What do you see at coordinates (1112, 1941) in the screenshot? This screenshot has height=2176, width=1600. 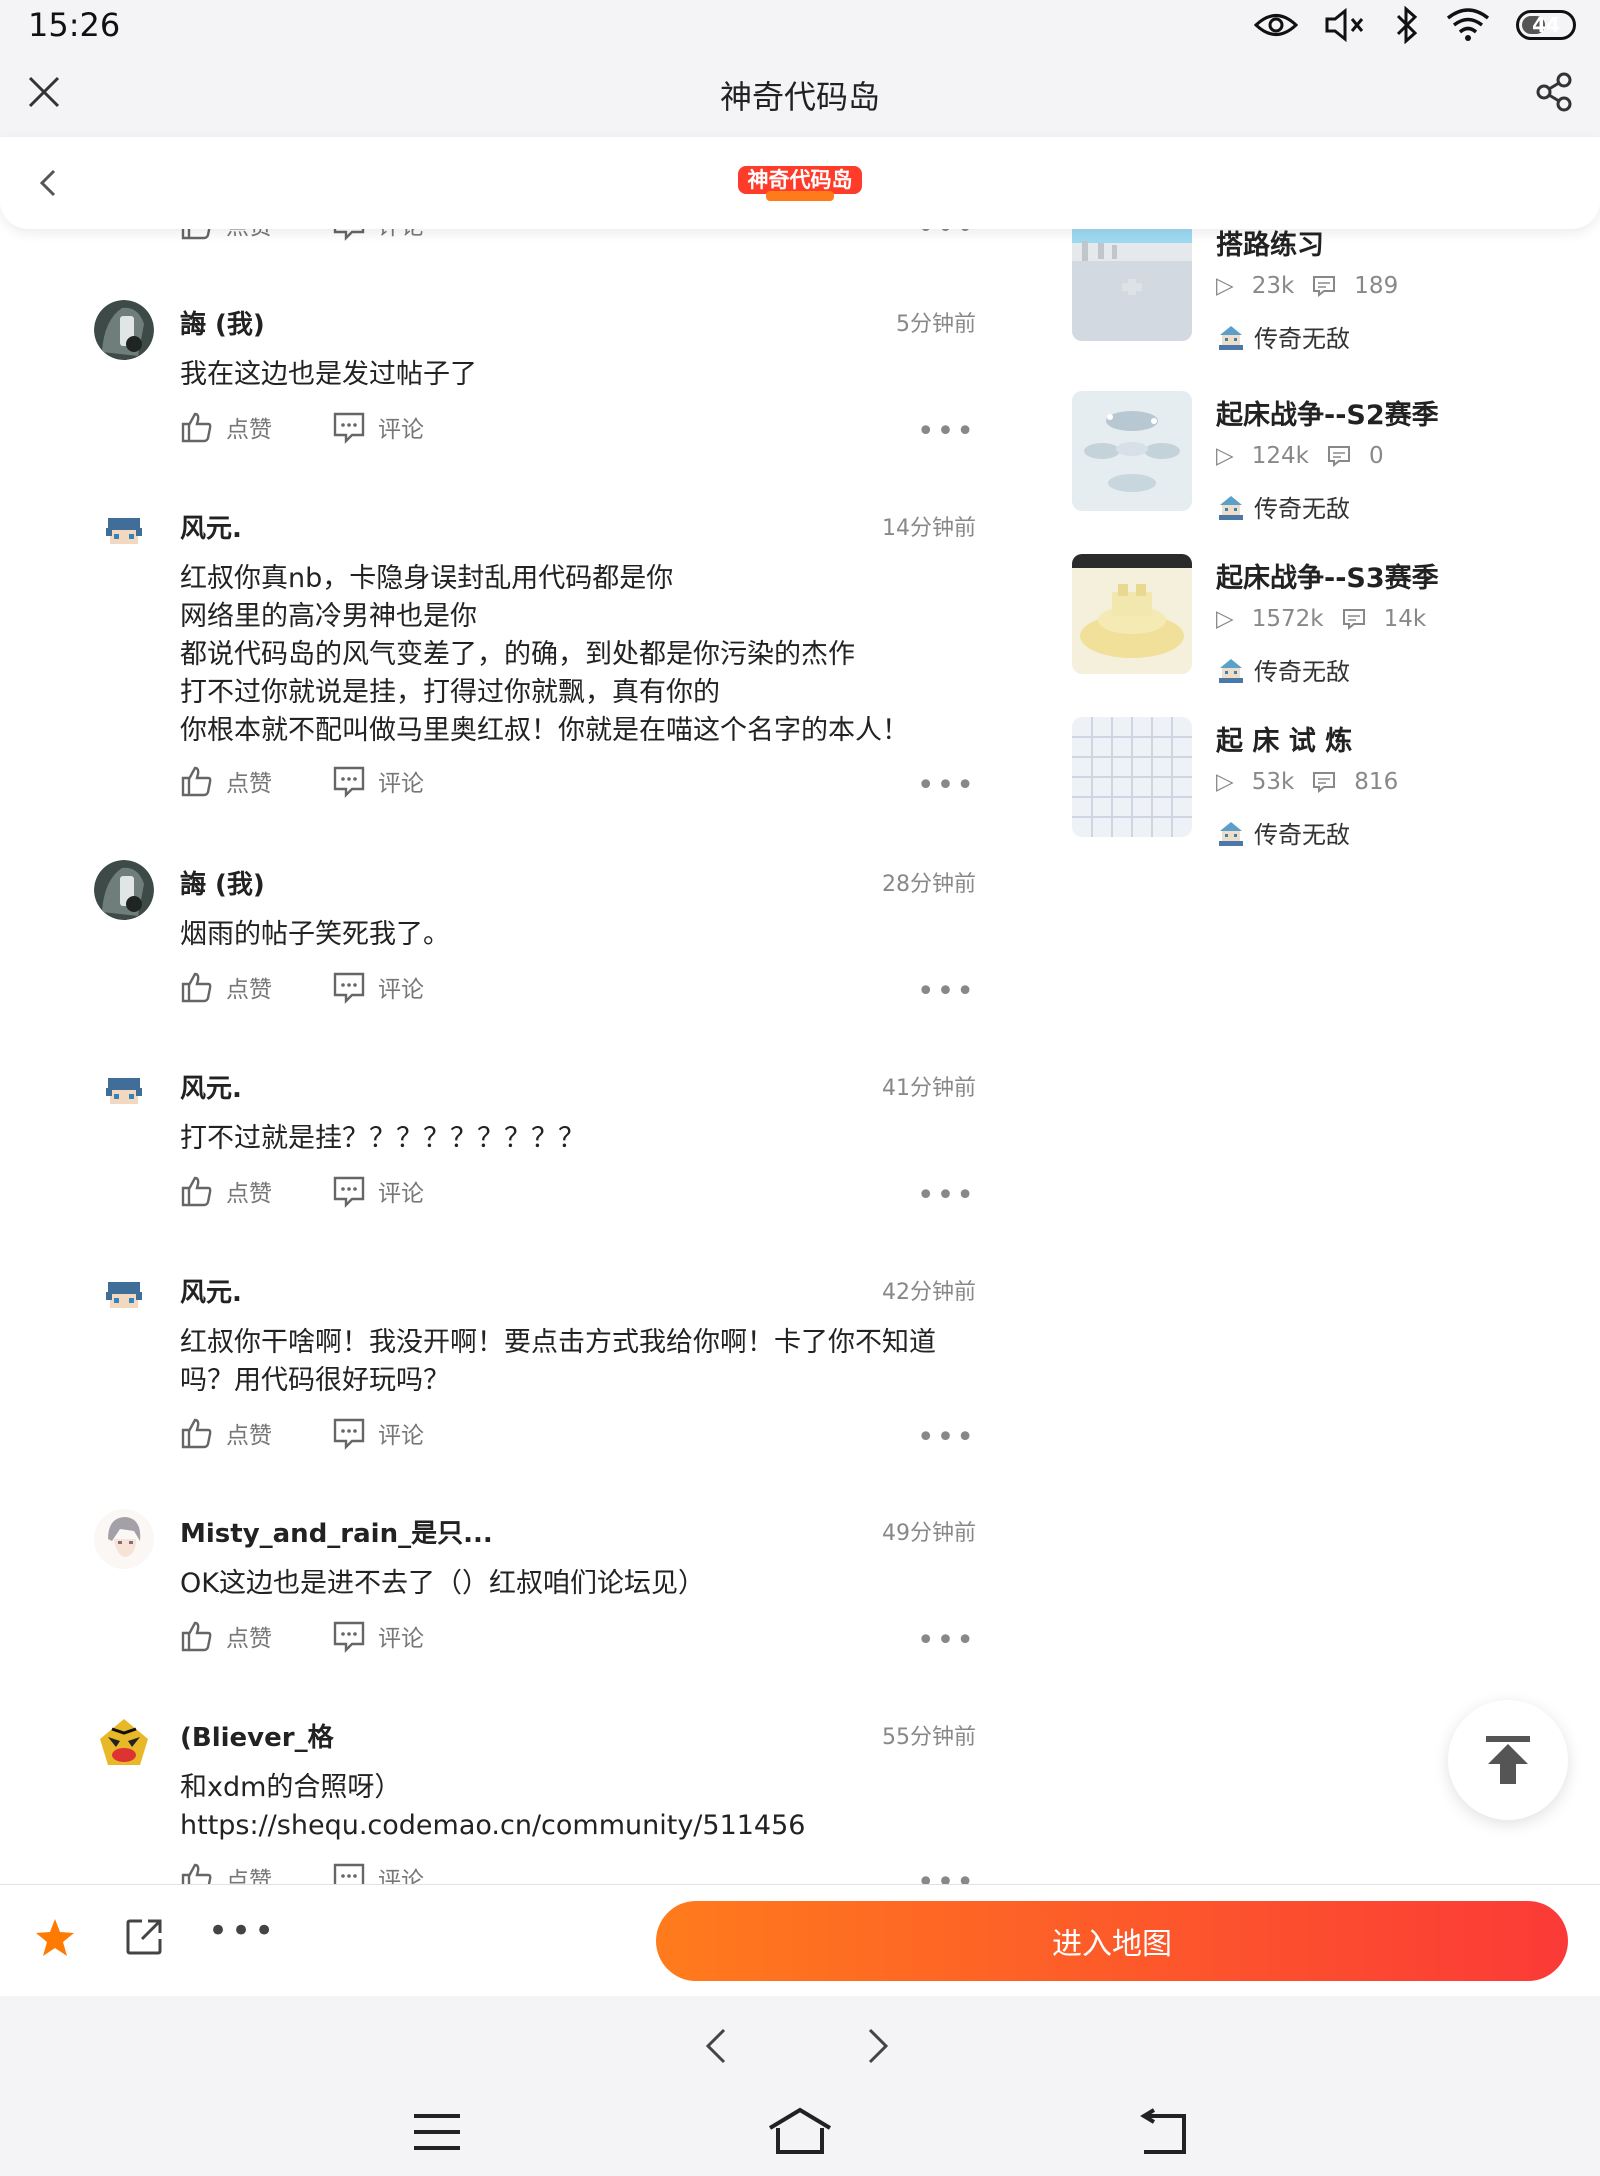 I see `enter-map-button: 进入地图` at bounding box center [1112, 1941].